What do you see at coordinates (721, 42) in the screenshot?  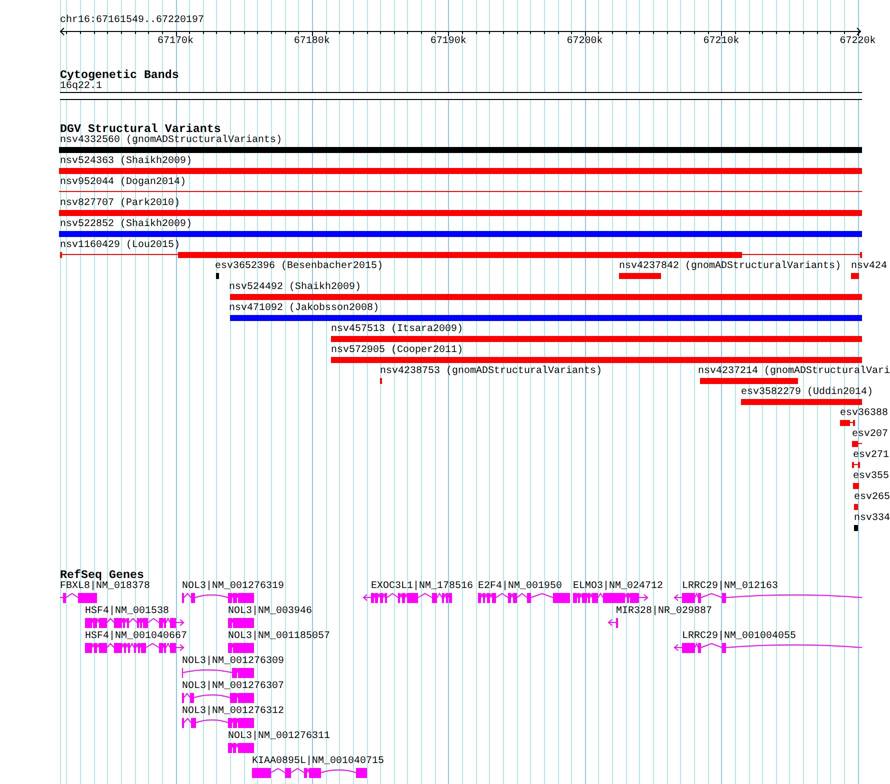 I see `tick-label: 67210k` at bounding box center [721, 42].